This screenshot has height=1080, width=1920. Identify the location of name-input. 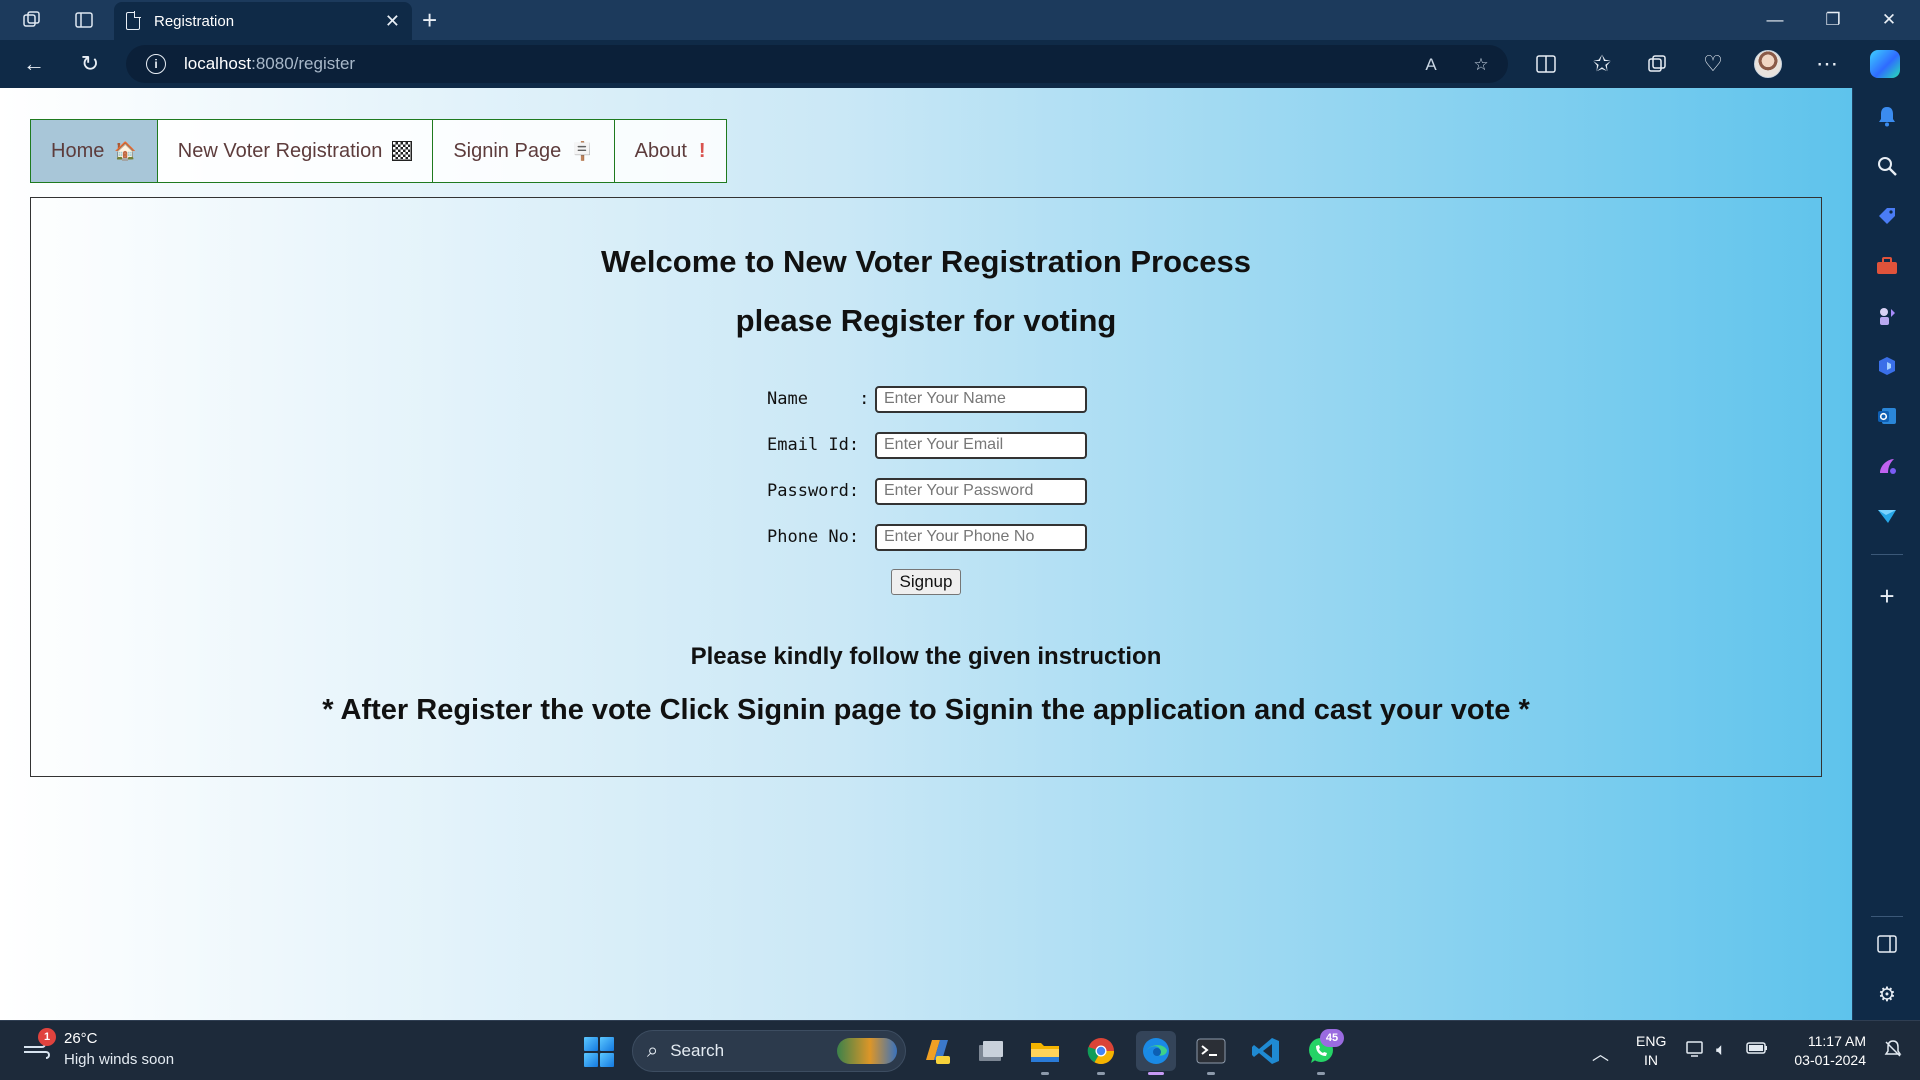
(981, 399).